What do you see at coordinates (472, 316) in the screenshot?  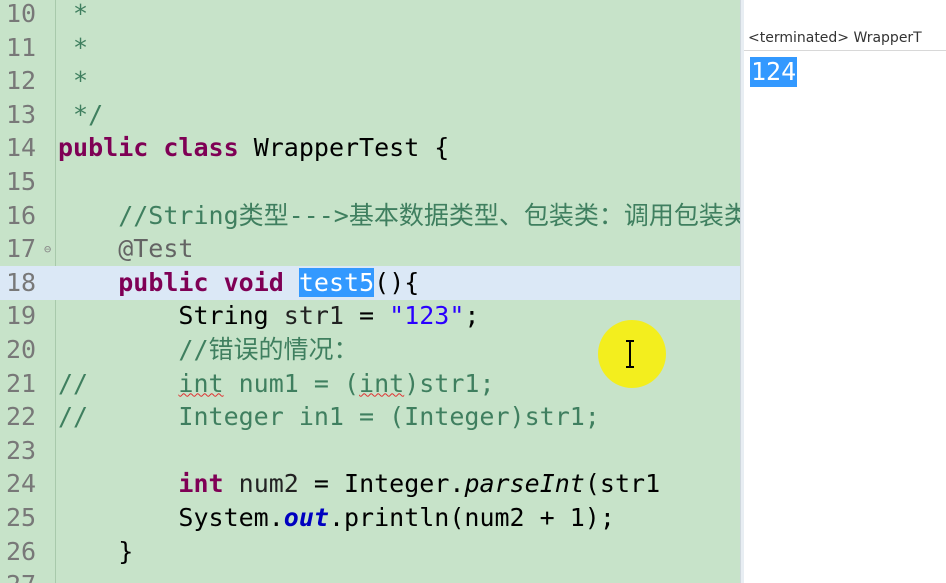 I see `code-token: ;` at bounding box center [472, 316].